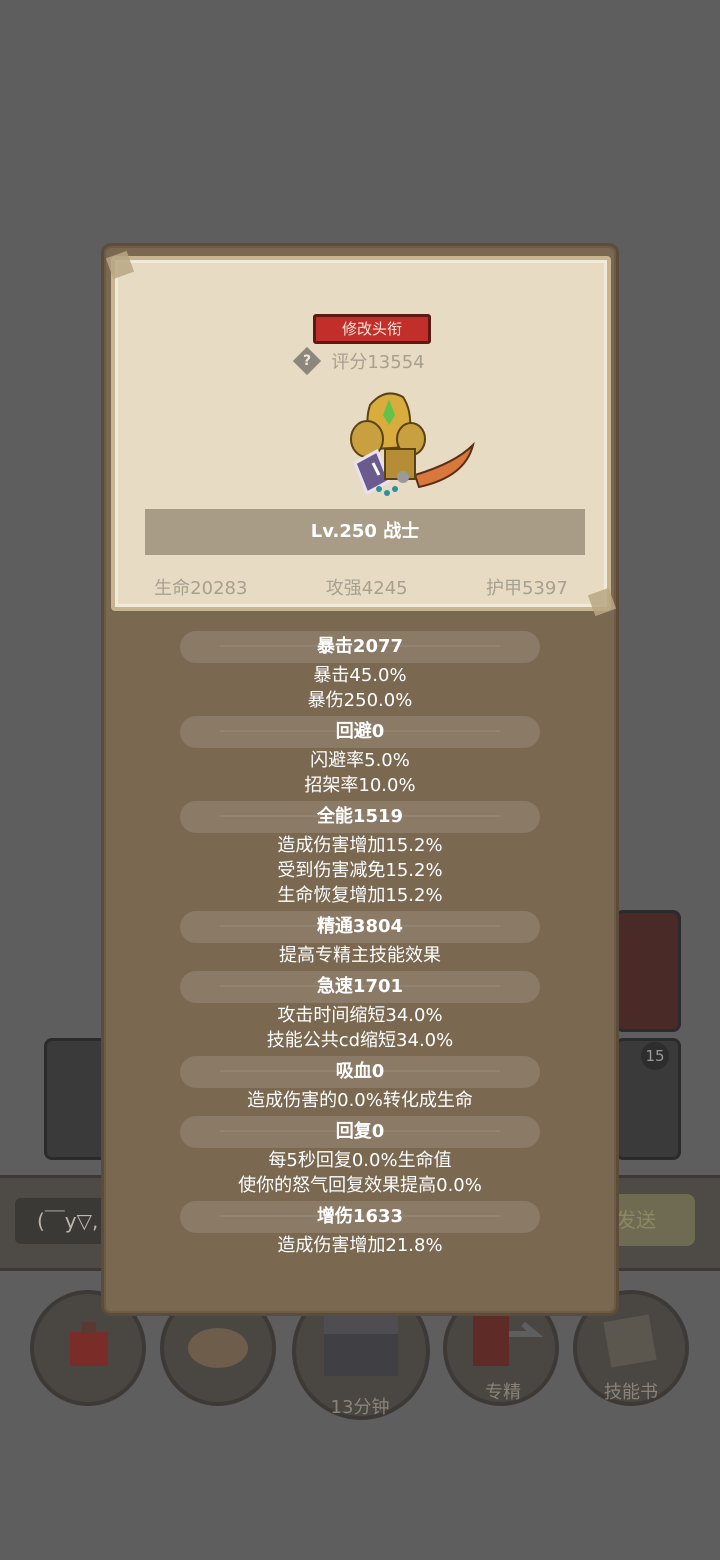  I want to click on armor-stat: 护甲5397, so click(526, 588).